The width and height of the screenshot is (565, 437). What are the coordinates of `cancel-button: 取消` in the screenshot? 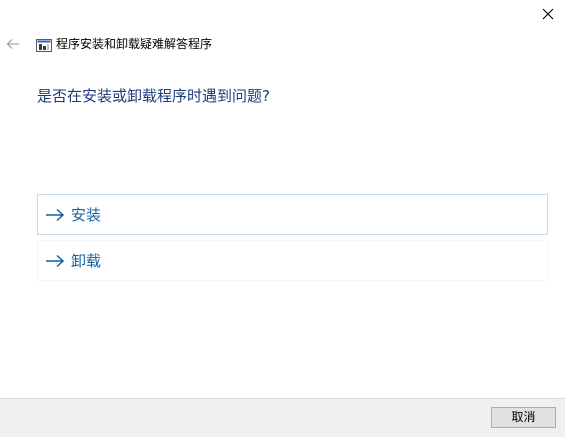 It's located at (523, 417).